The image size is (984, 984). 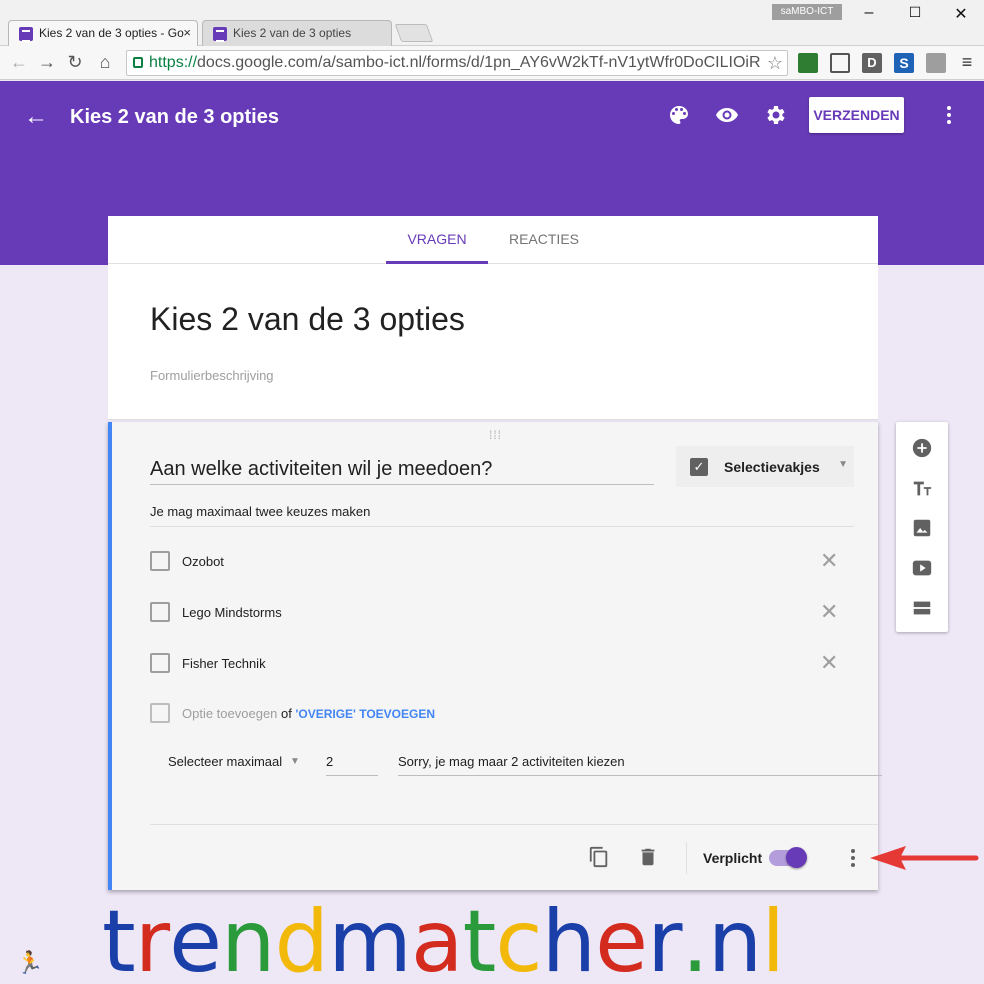 What do you see at coordinates (138, 62) in the screenshot?
I see `lock-icon` at bounding box center [138, 62].